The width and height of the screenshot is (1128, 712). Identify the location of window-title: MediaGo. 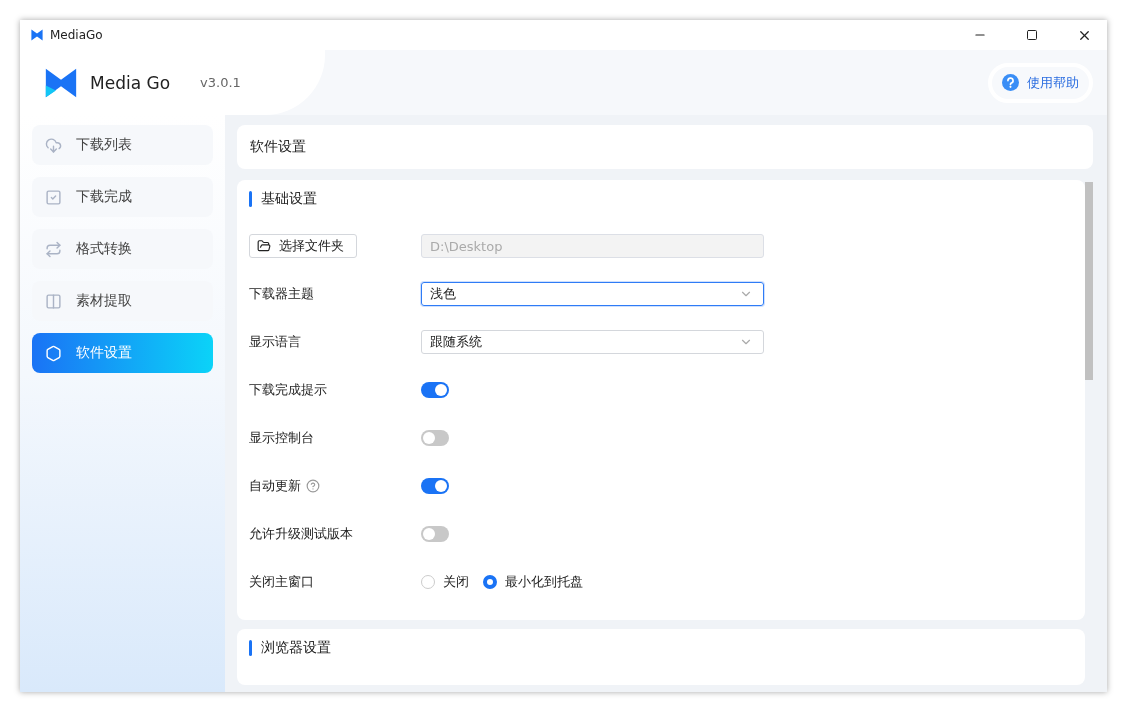
(77, 35).